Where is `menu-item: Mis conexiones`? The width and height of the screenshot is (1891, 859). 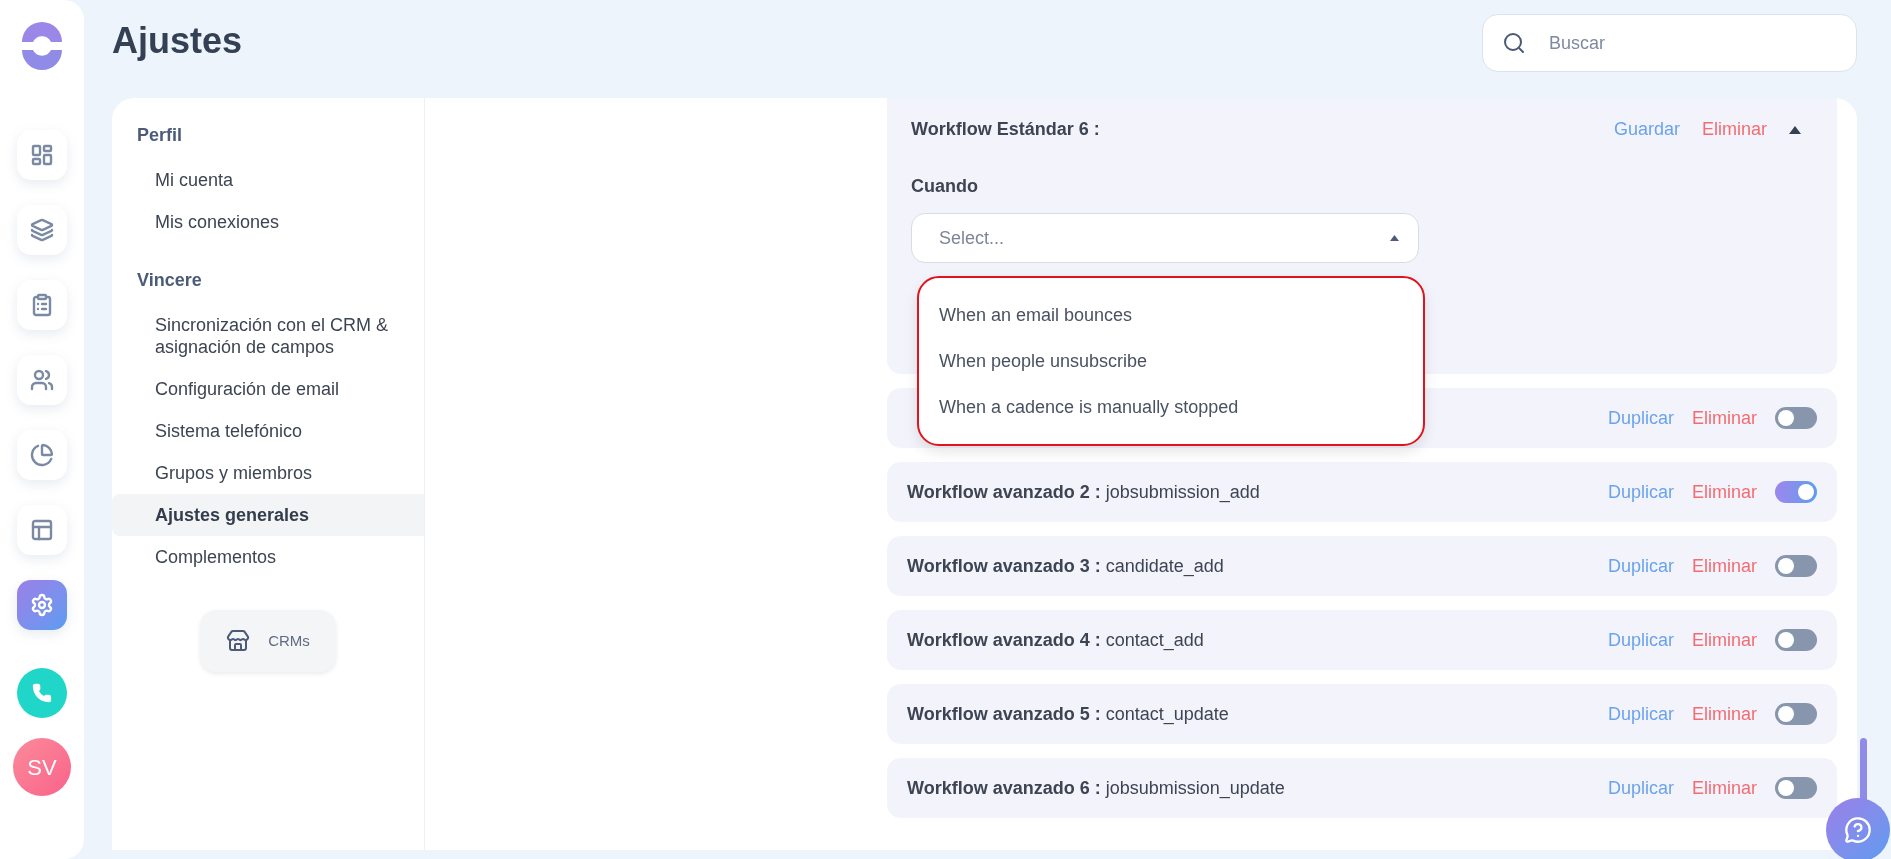
menu-item: Mis conexiones is located at coordinates (268, 222).